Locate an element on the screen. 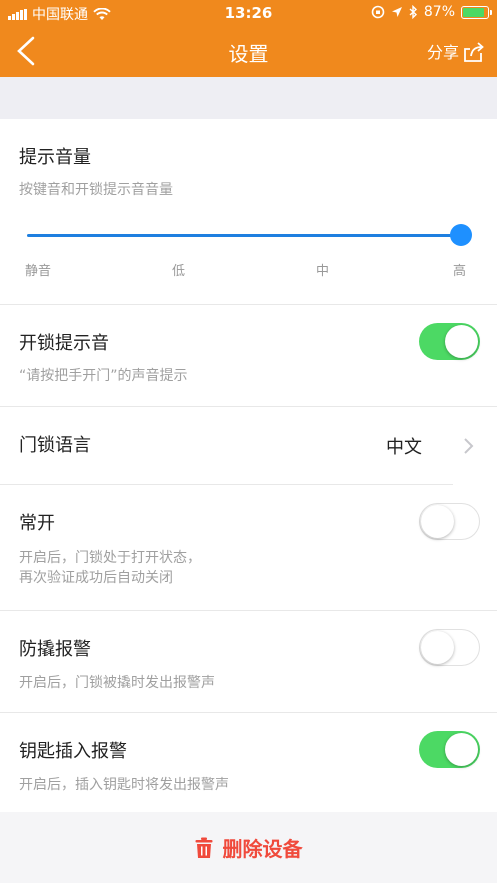  battery-icon is located at coordinates (476, 12).